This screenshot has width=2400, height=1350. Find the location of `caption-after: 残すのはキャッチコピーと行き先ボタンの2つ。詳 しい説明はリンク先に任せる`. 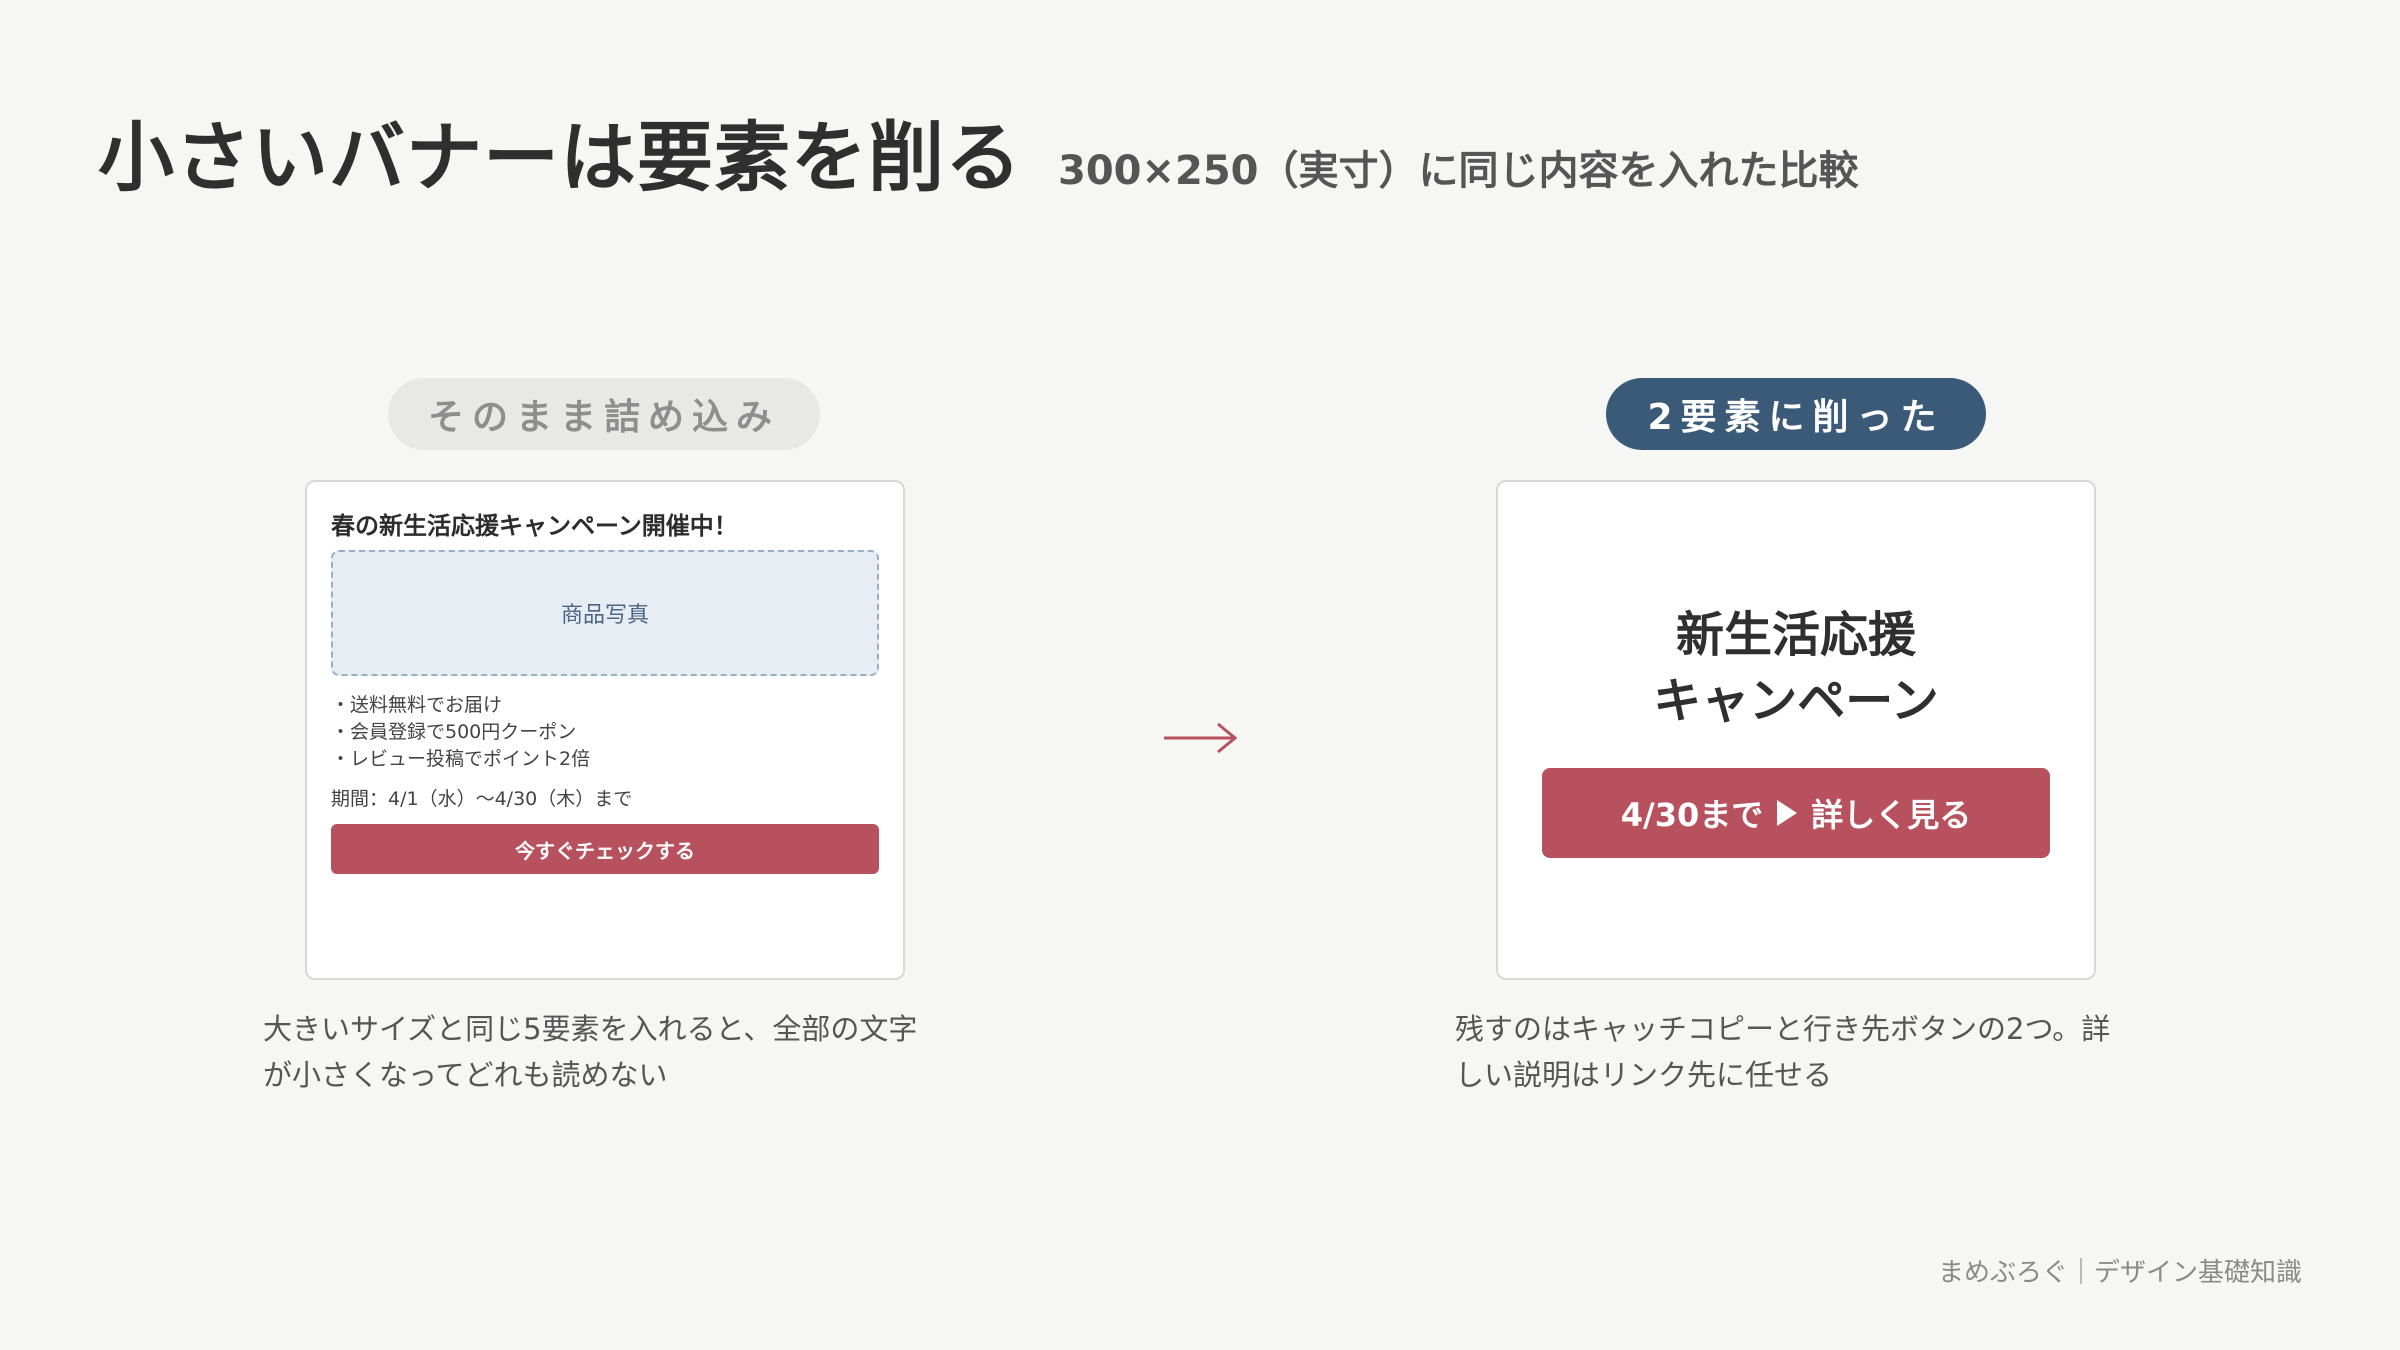

caption-after: 残すのはキャッチコピーと行き先ボタンの2つ。詳 しい説明はリンク先に任せる is located at coordinates (1795, 1052).